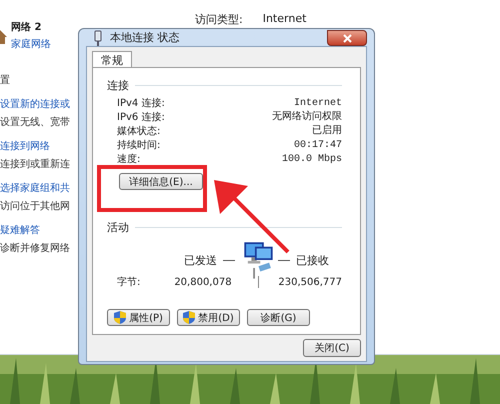 The height and width of the screenshot is (404, 500). What do you see at coordinates (310, 282) in the screenshot?
I see `bytes-received-value: 230,506,777` at bounding box center [310, 282].